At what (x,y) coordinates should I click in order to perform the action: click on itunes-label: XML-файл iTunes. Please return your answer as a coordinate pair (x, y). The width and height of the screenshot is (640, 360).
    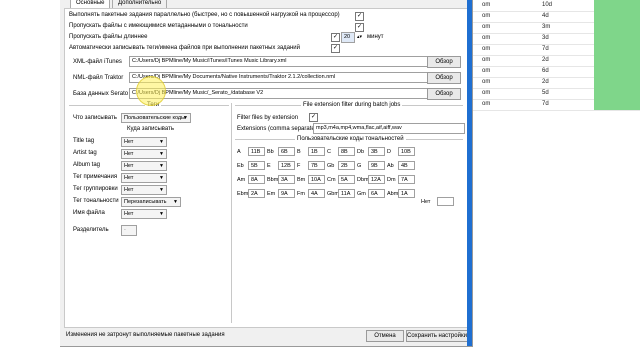
    Looking at the image, I should click on (97, 62).